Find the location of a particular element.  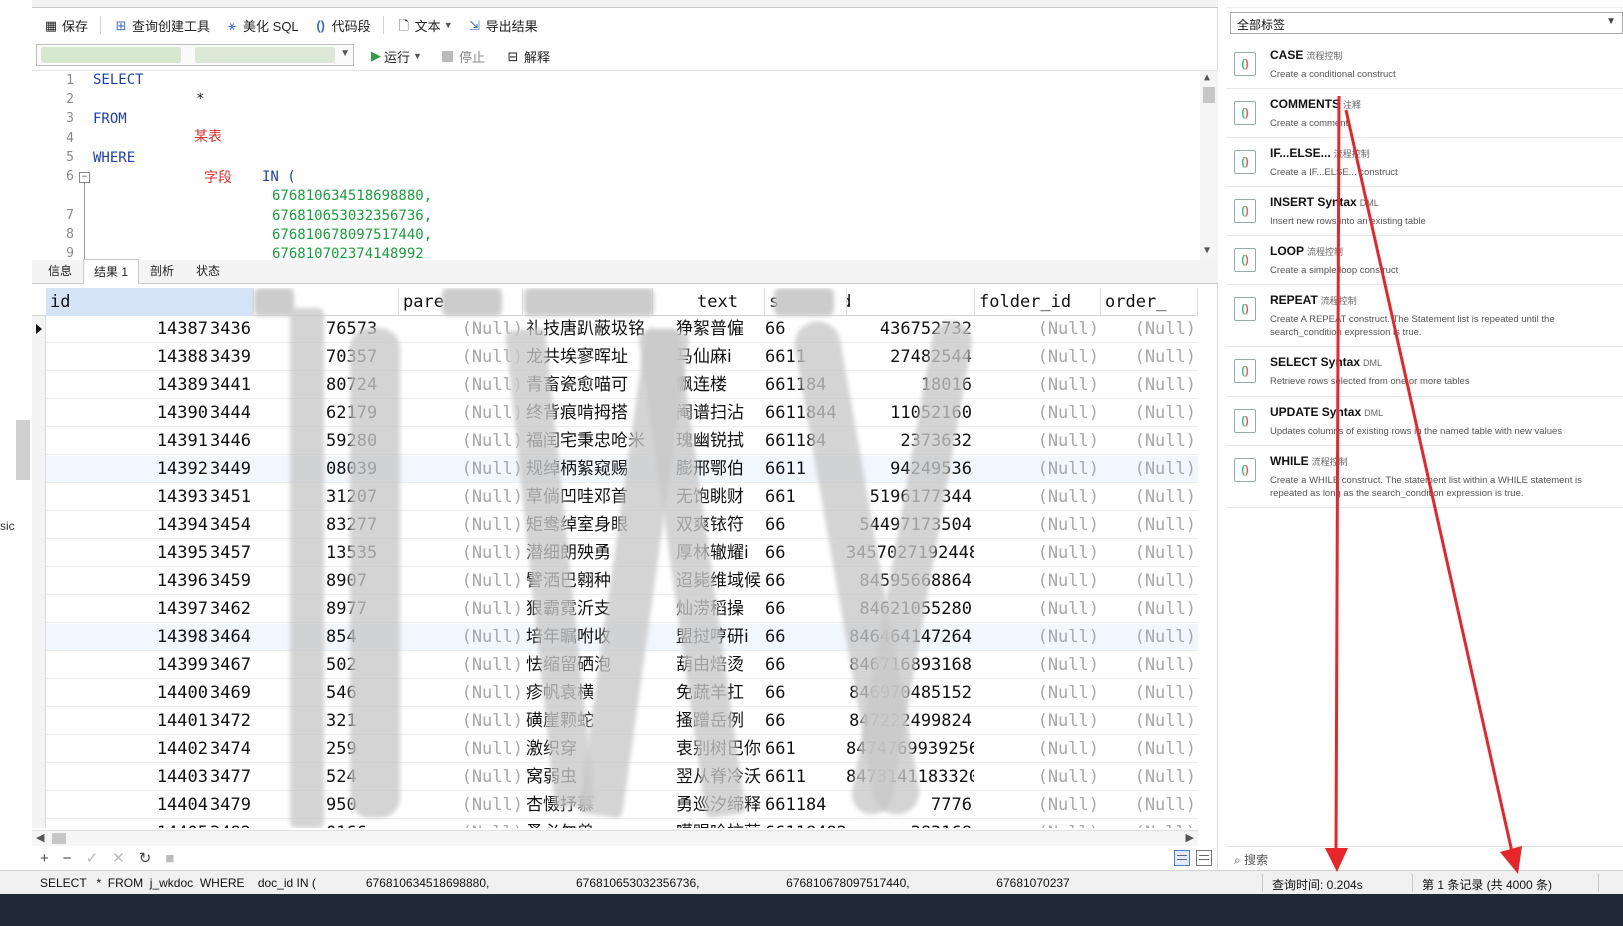

grid-cell: 383168 is located at coordinates (910, 824).